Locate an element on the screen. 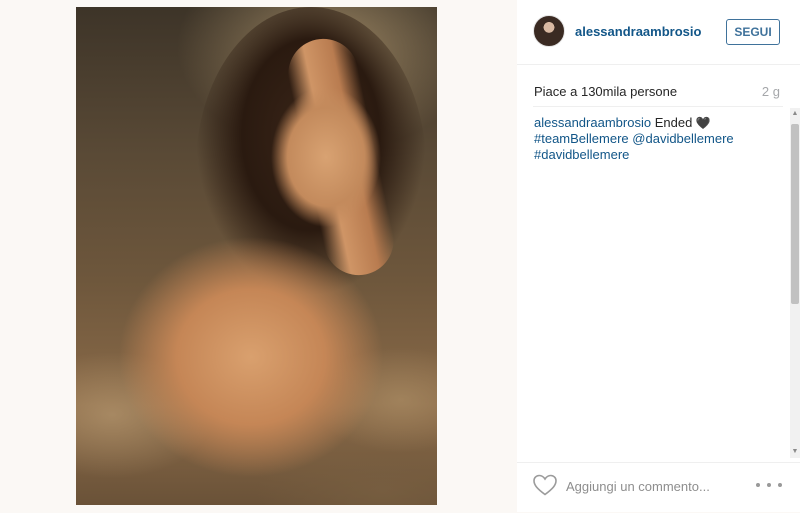 The height and width of the screenshot is (513, 800). heart-outline-icon is located at coordinates (545, 485).